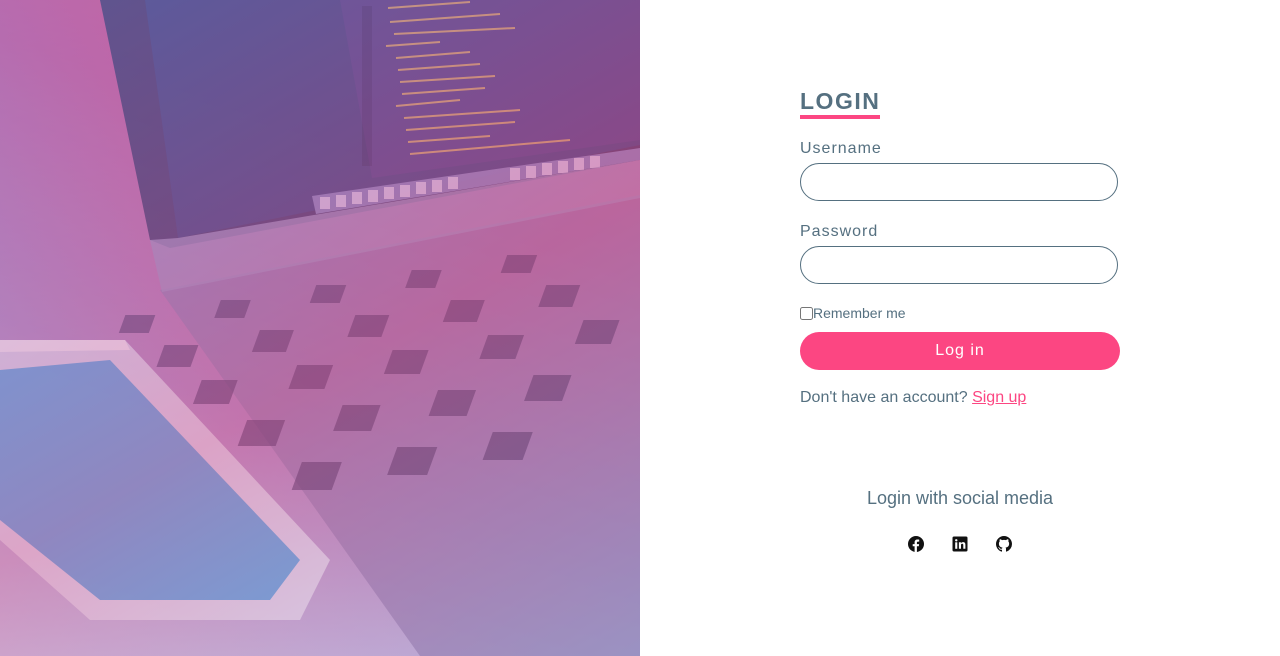 The width and height of the screenshot is (1280, 656). What do you see at coordinates (960, 351) in the screenshot?
I see `login-button: Log in` at bounding box center [960, 351].